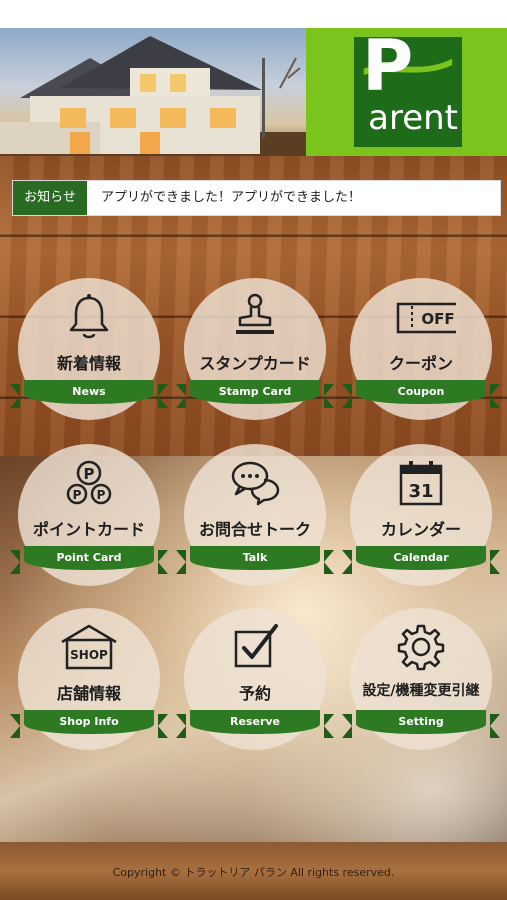  Describe the element at coordinates (255, 483) in the screenshot. I see `chat-bubbles-icon` at that location.